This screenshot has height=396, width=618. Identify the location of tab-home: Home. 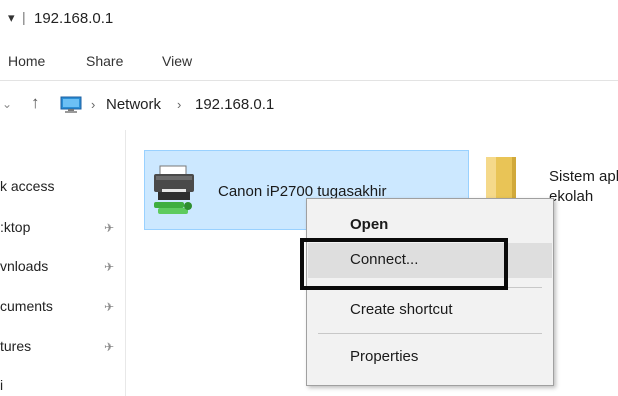
(26, 61).